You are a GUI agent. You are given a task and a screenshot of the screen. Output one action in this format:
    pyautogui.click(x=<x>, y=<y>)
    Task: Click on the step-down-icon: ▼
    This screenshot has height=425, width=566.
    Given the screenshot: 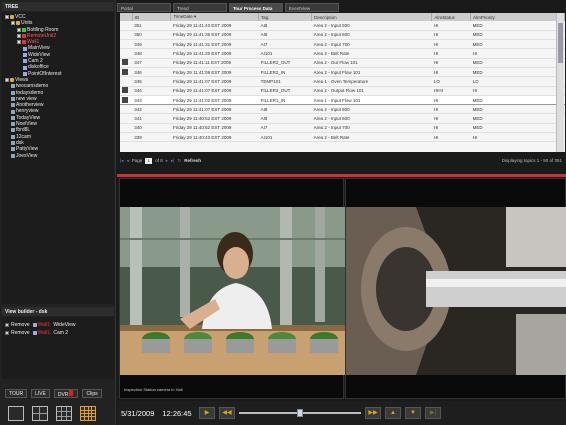 What is the action you would take?
    pyautogui.click(x=413, y=413)
    